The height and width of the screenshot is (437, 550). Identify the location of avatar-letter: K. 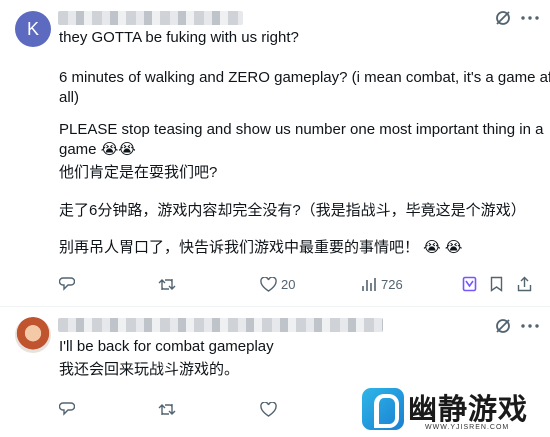
(32, 28).